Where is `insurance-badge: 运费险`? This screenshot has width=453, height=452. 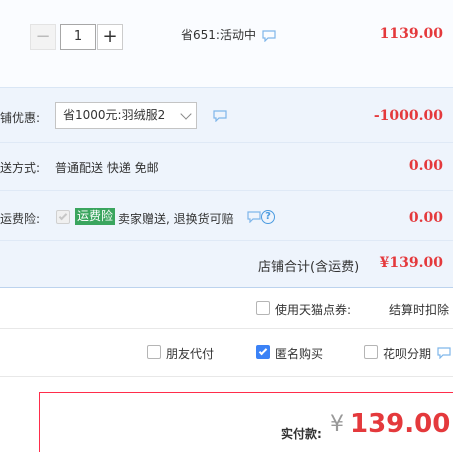
insurance-badge: 运费险 is located at coordinates (95, 216).